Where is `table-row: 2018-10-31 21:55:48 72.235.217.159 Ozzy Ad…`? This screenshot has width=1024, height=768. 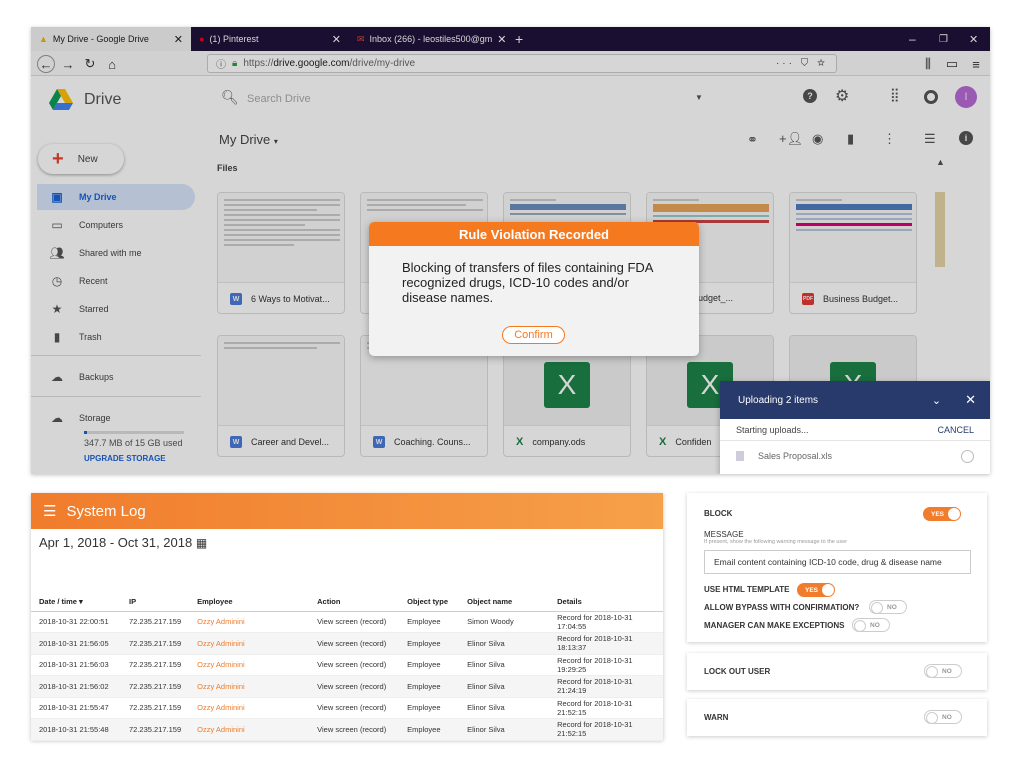
table-row: 2018-10-31 21:55:48 72.235.217.159 Ozzy Ad… is located at coordinates (347, 729).